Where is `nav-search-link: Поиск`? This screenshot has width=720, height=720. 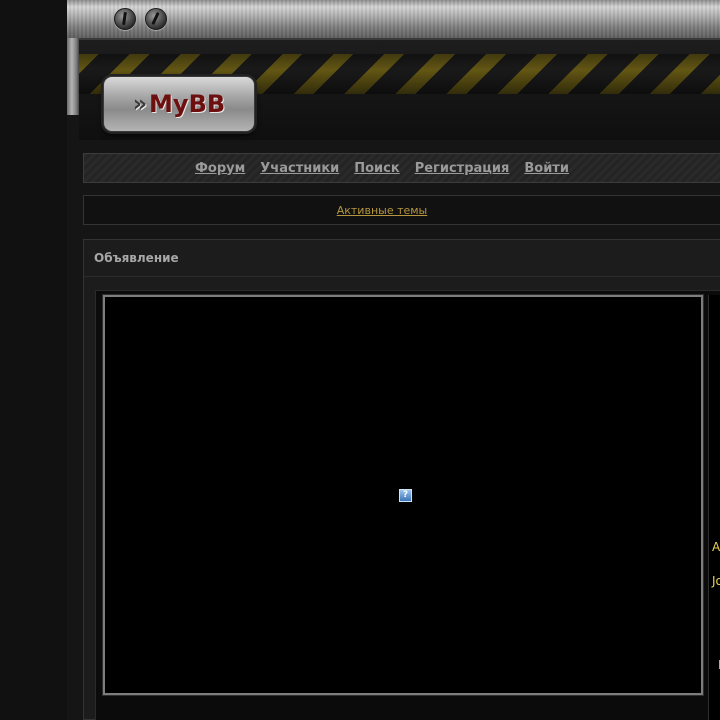
nav-search-link: Поиск is located at coordinates (376, 168).